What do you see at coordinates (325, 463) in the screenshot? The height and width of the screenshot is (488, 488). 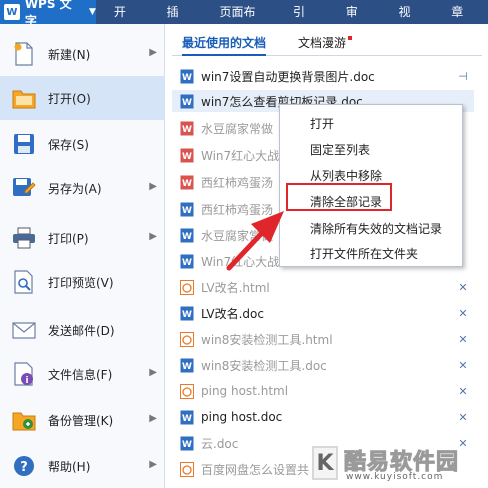 I see `watermark-logo: K` at bounding box center [325, 463].